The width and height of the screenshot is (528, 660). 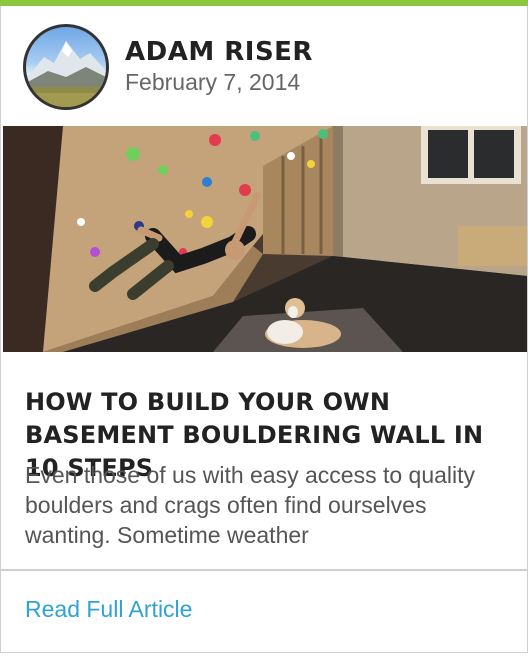 I want to click on divider, so click(x=264, y=570).